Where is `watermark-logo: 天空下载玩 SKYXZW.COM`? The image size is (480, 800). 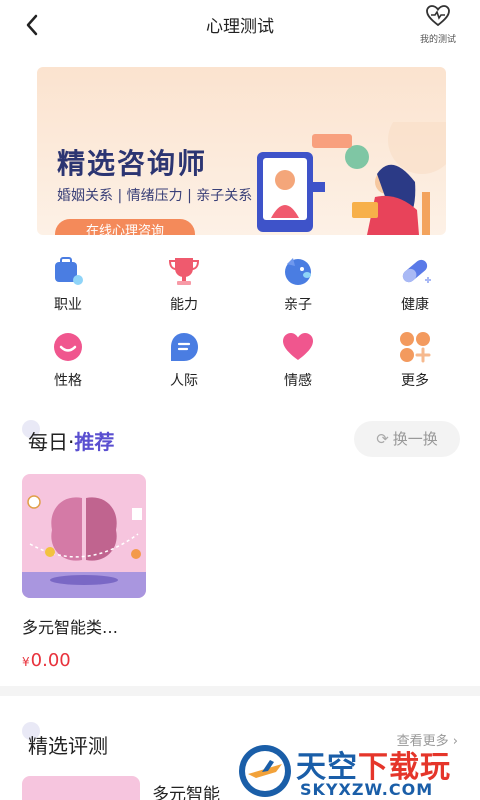 watermark-logo: 天空下载玩 SKYXZW.COM is located at coordinates (358, 771).